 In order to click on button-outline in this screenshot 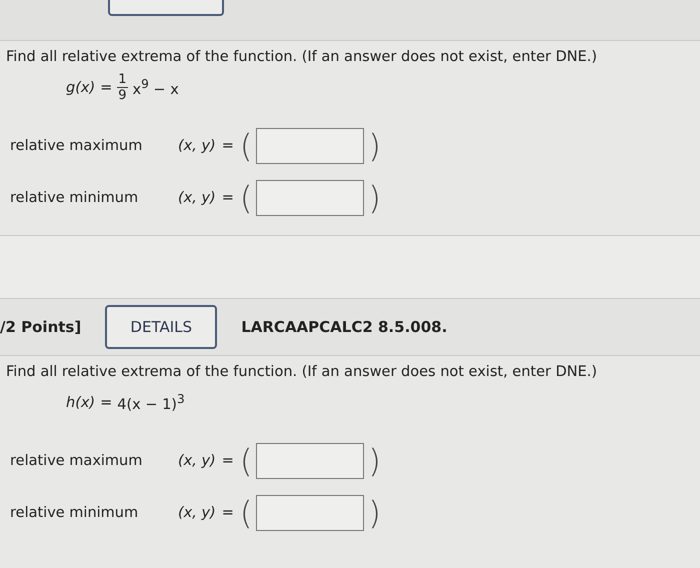, I will do `click(166, 8)`.